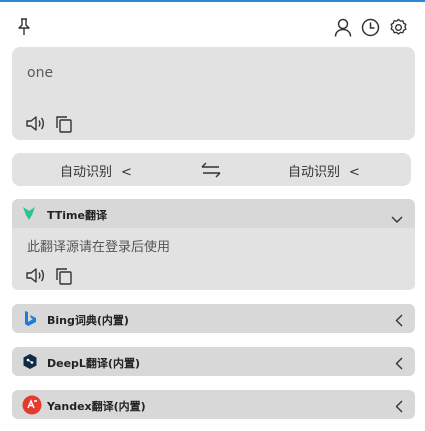 The width and height of the screenshot is (425, 431). I want to click on service-result-ttime: 此翻译源请在登录后使用, so click(213, 259).